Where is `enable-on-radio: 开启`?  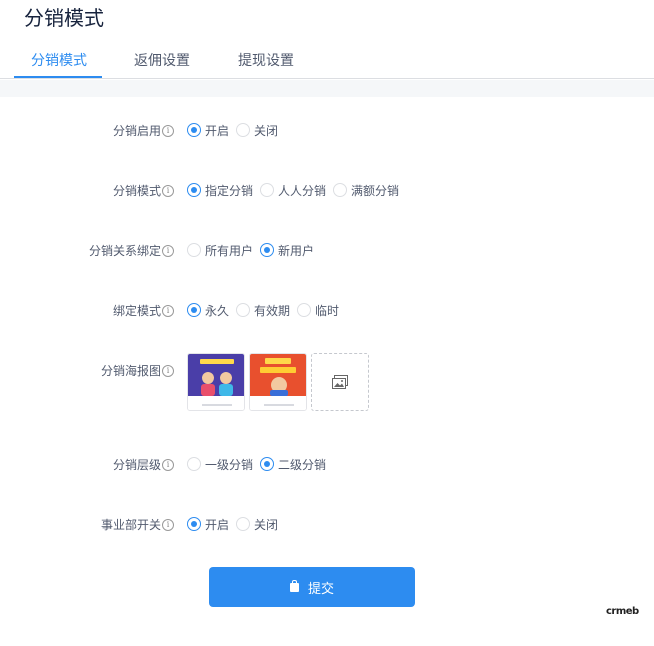
enable-on-radio: 开启 is located at coordinates (208, 130).